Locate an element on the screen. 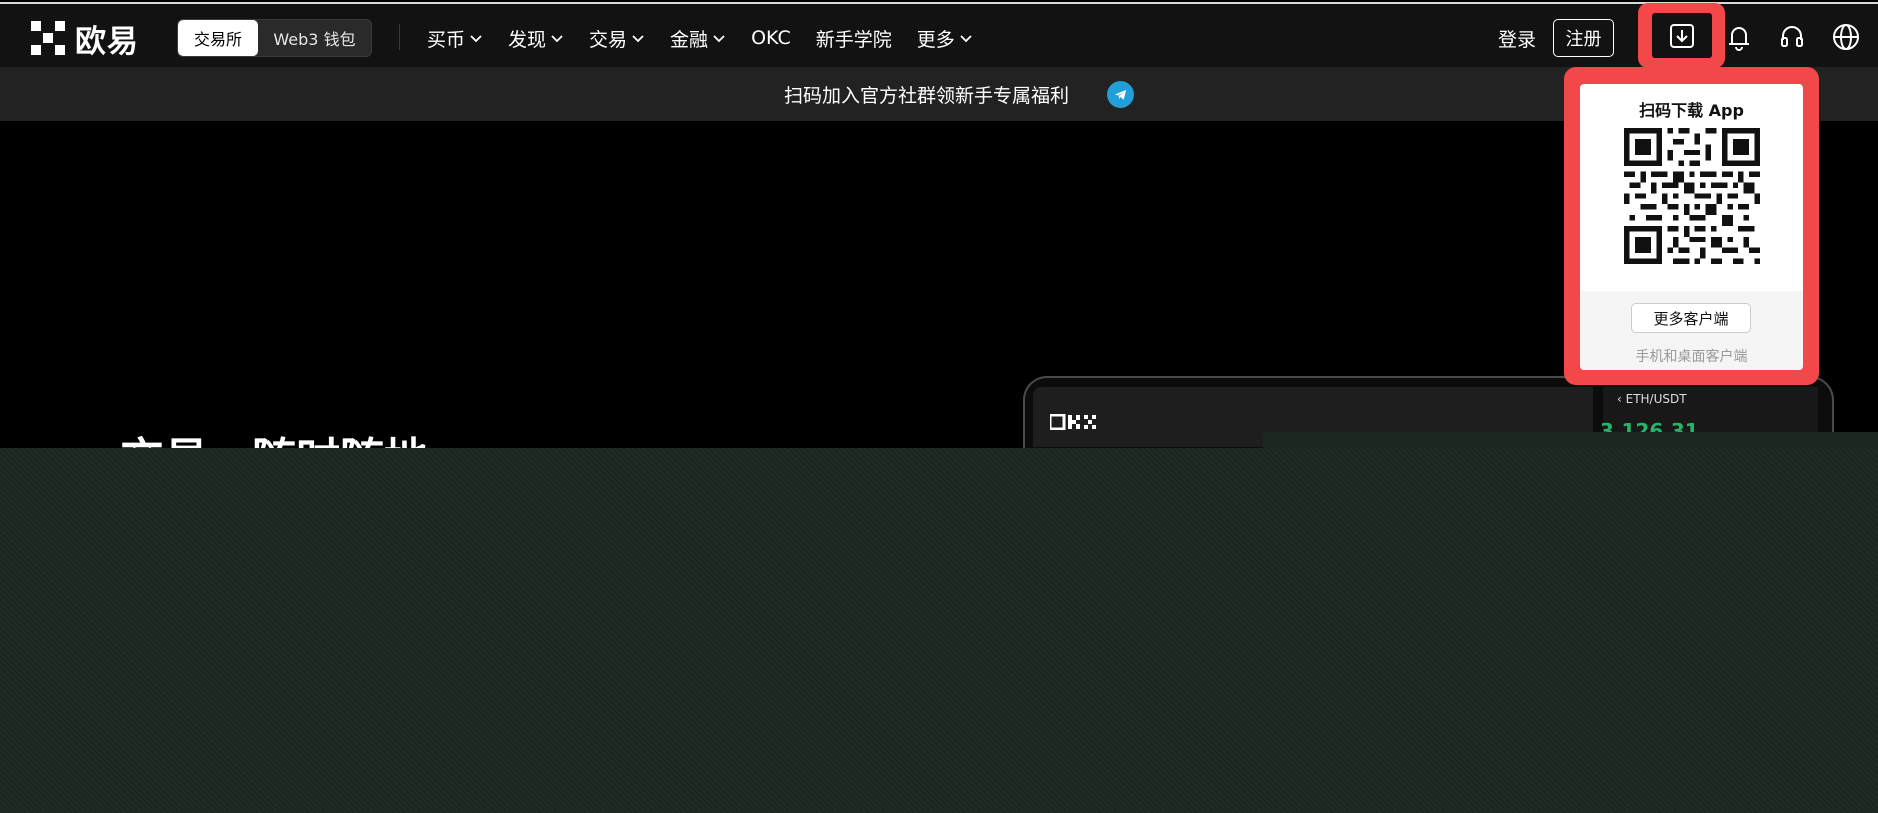 The image size is (1878, 813). download-card: 扫码下载 App 更多客户端 手机和桌面客户端 is located at coordinates (1691, 227).